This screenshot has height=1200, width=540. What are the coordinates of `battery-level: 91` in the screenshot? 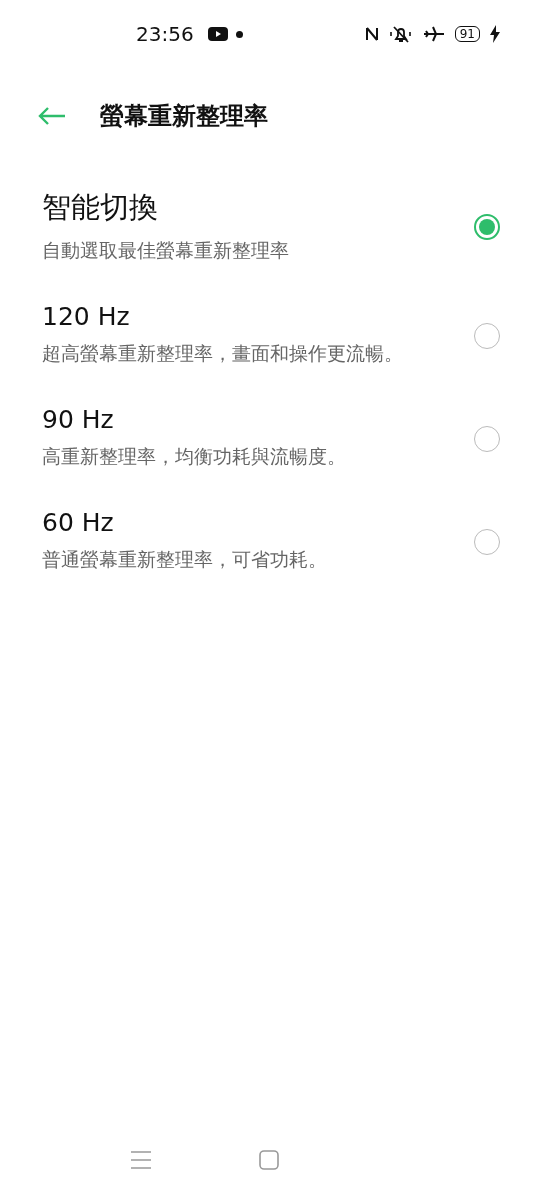 It's located at (467, 34).